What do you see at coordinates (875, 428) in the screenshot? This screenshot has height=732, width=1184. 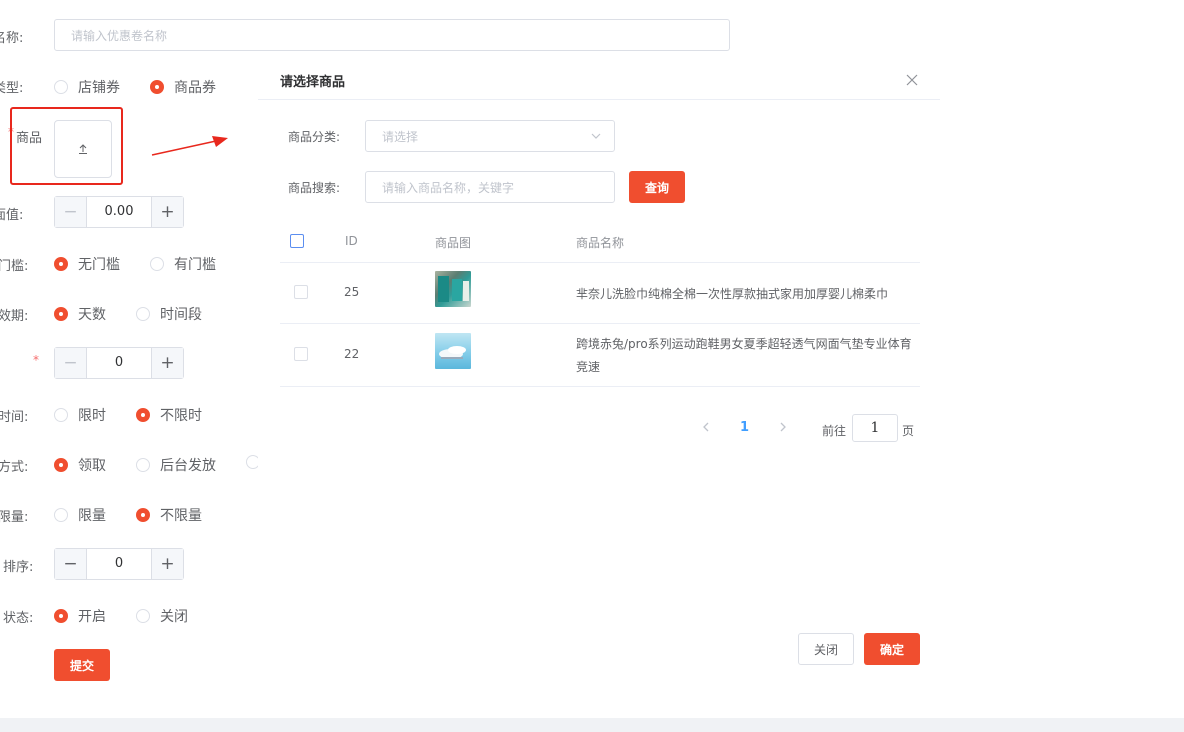 I see `goto-page-input: 1` at bounding box center [875, 428].